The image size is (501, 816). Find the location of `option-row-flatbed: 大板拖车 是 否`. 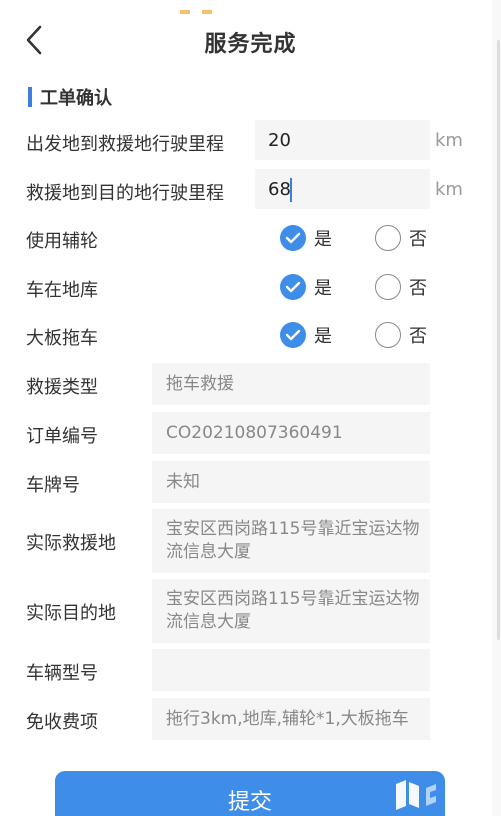

option-row-flatbed: 大板拖车 是 否 is located at coordinates (250, 336).